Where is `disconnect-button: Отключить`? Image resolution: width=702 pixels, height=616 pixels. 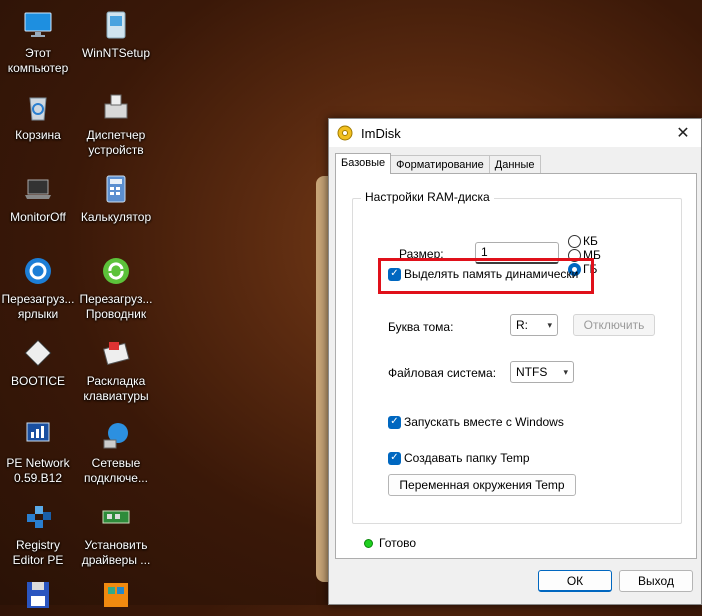
disconnect-button: Отключить is located at coordinates (614, 325).